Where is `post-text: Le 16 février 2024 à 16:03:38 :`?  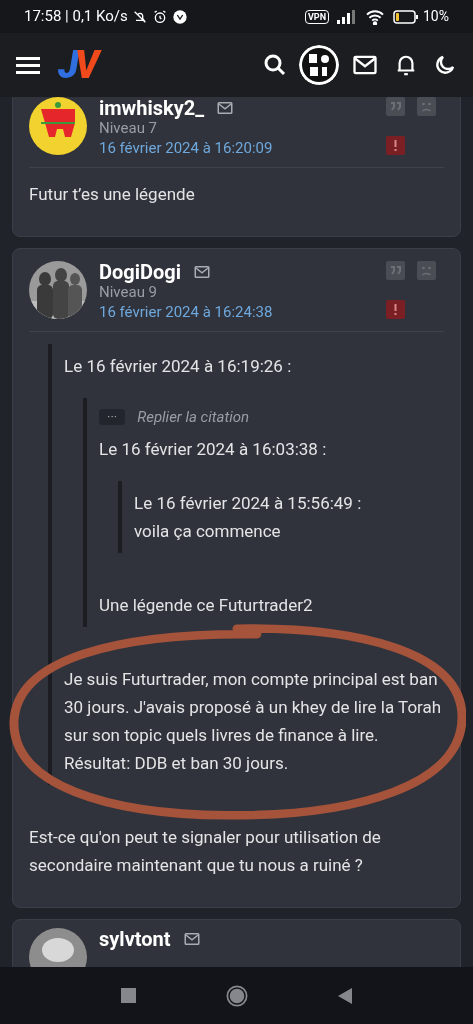 post-text: Le 16 février 2024 à 16:03:38 : is located at coordinates (213, 449).